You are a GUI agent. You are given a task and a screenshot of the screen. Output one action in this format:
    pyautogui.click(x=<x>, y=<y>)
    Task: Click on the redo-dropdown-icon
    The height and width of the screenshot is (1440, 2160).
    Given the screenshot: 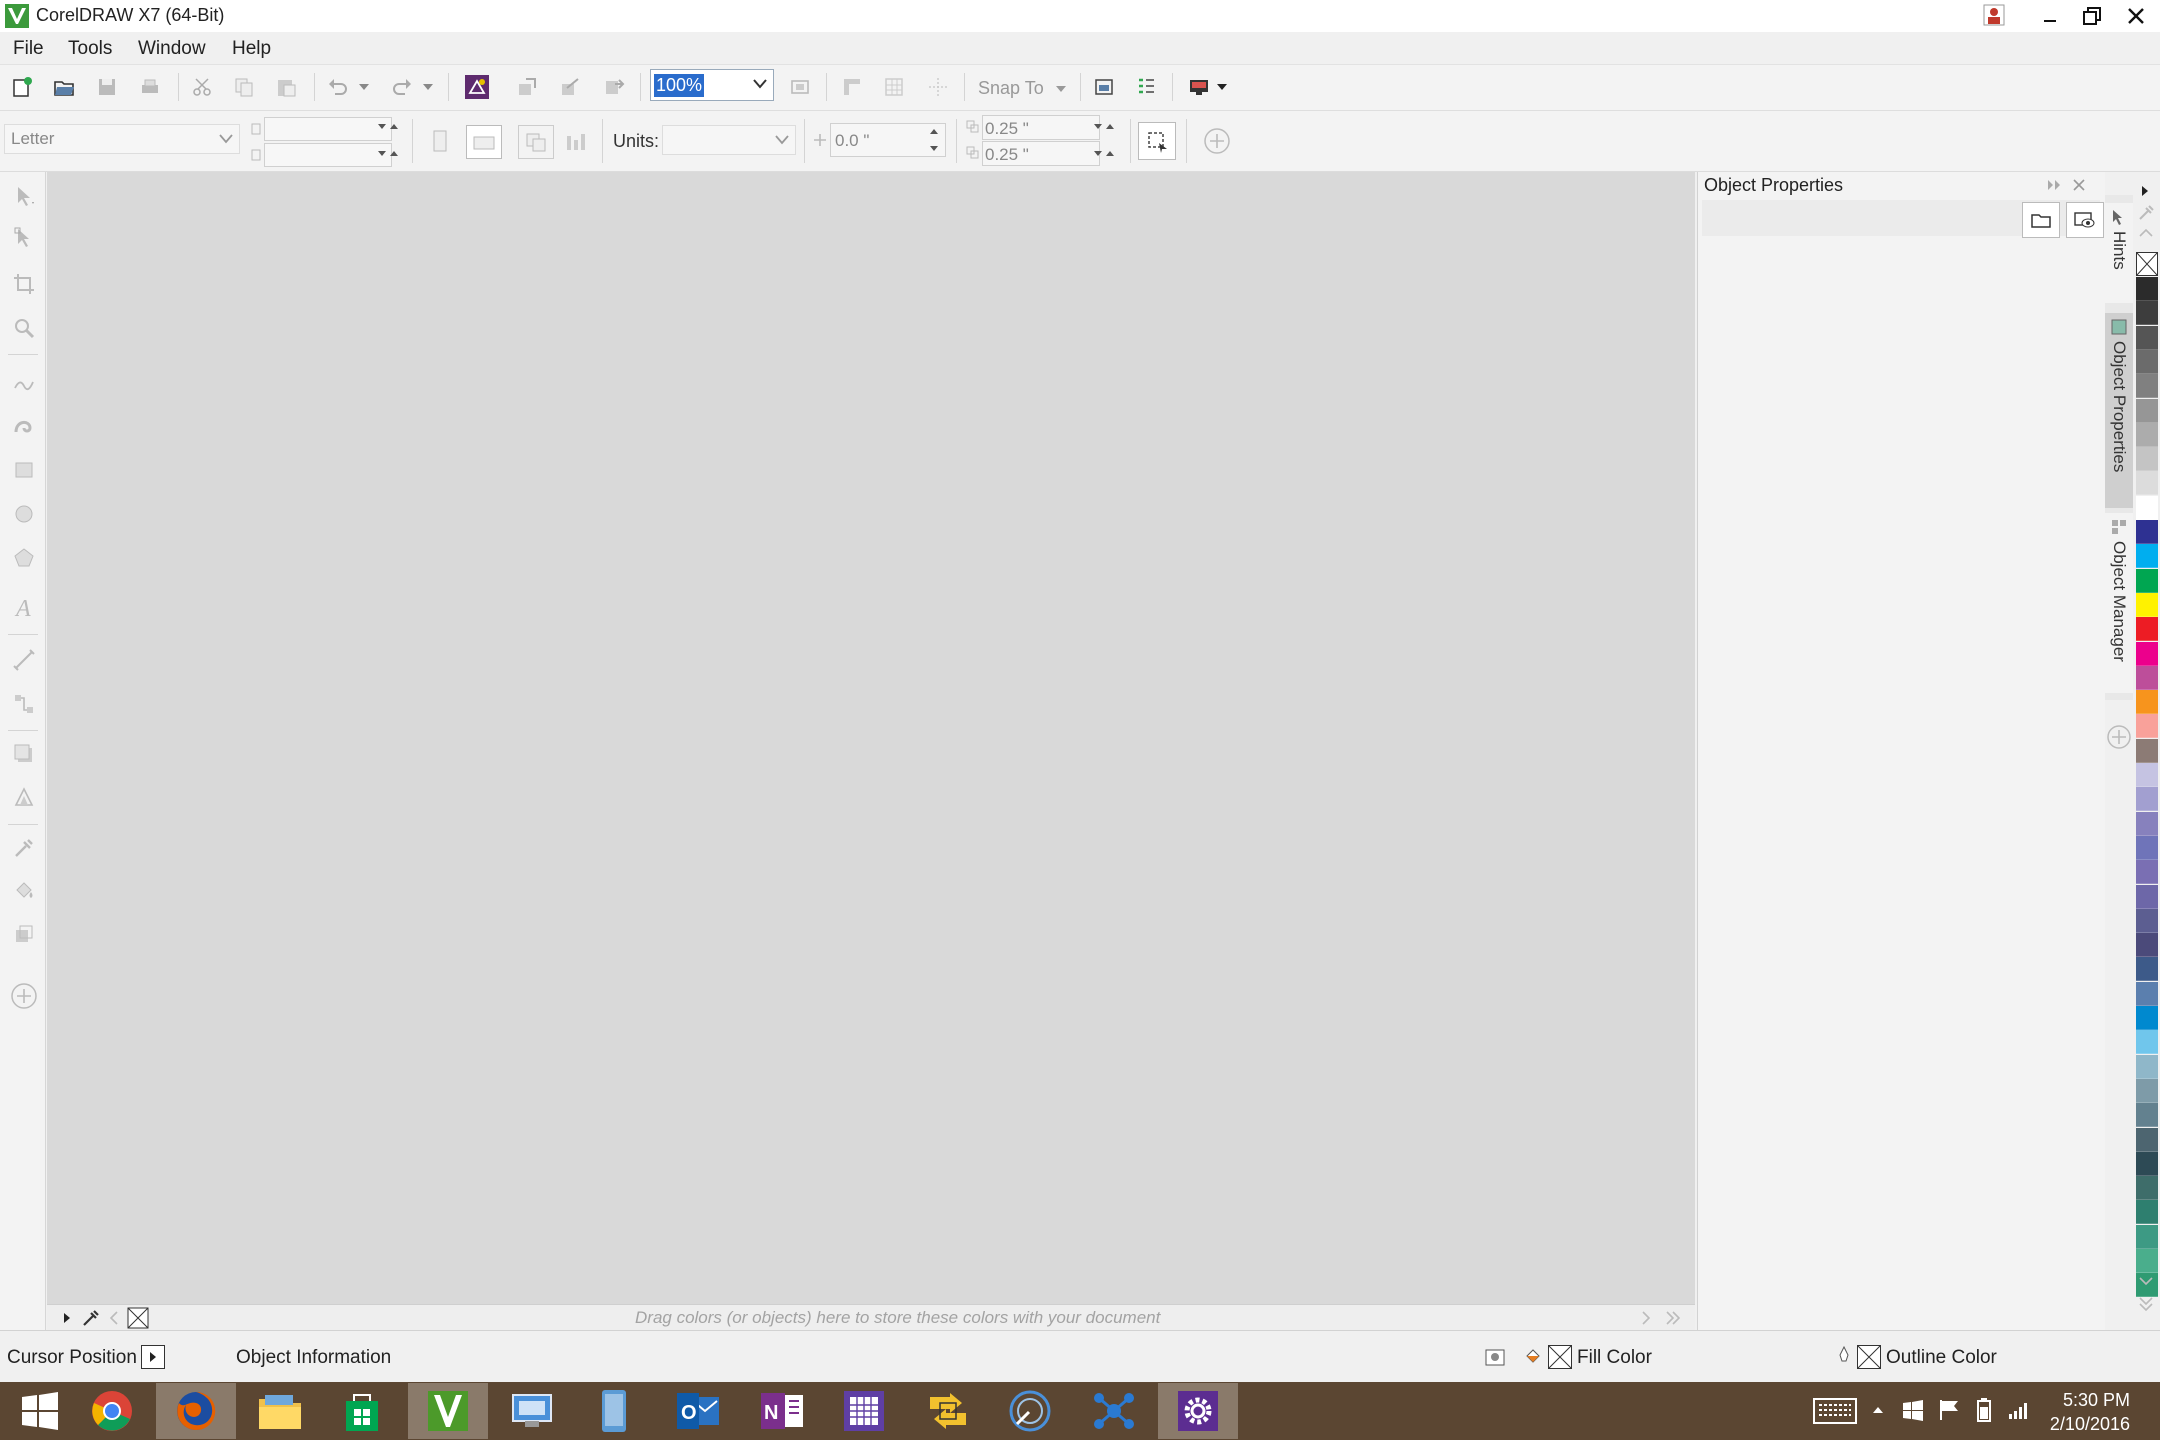 What is the action you would take?
    pyautogui.click(x=428, y=87)
    